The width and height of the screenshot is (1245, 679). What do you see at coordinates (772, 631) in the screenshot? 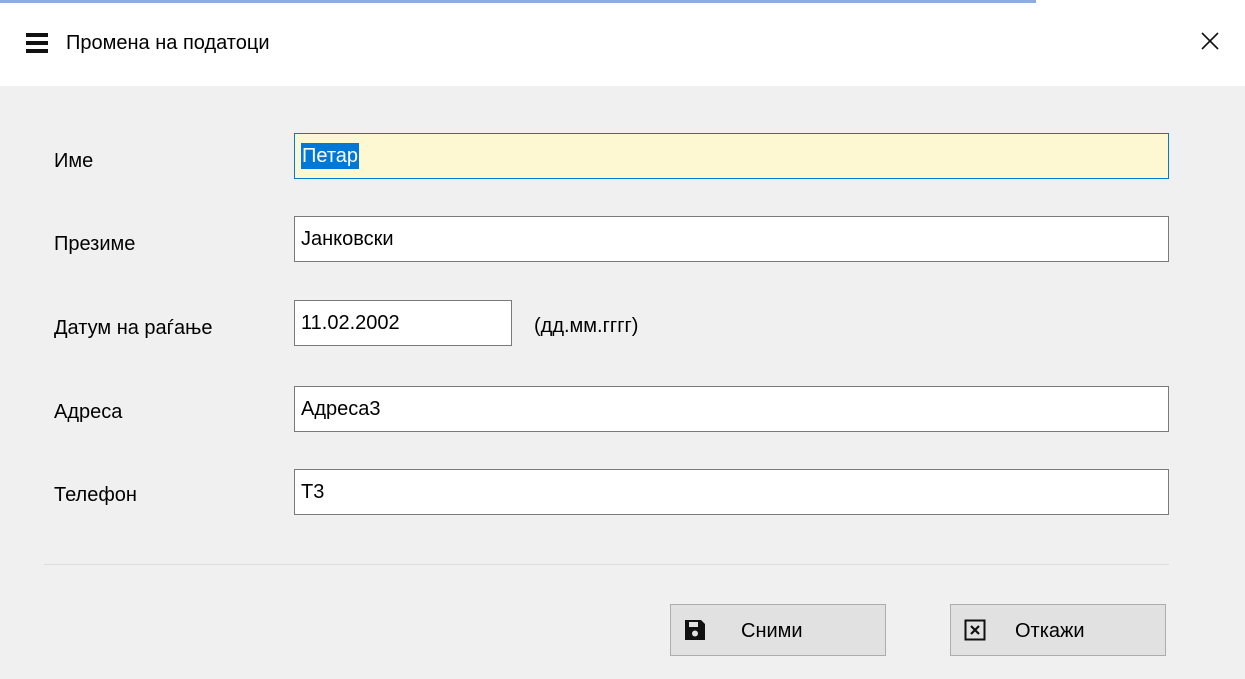
I see `save-button-label: Сними` at bounding box center [772, 631].